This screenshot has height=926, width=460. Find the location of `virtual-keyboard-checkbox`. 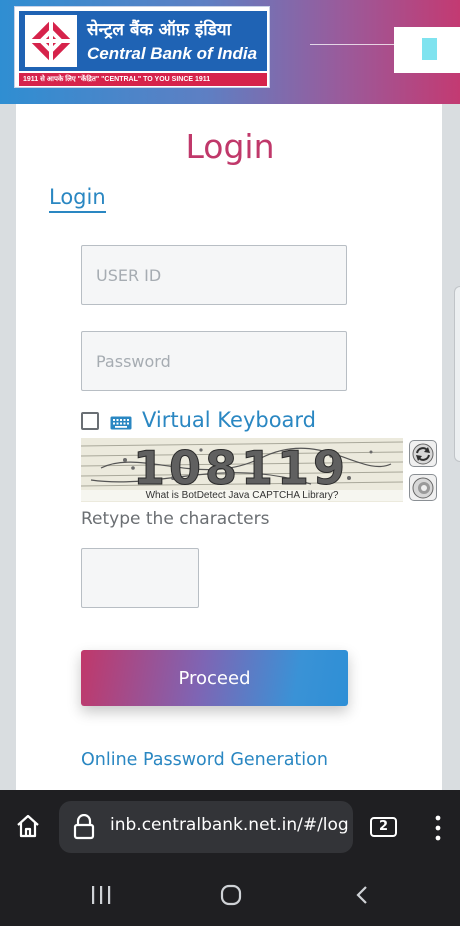

virtual-keyboard-checkbox is located at coordinates (90, 421).